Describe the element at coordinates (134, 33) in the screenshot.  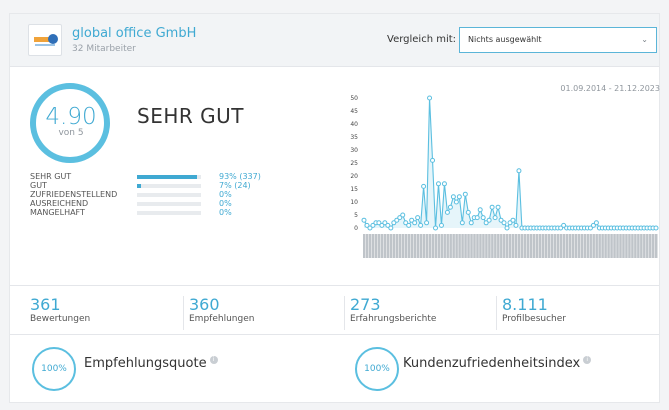
I see `company-name: global office GmbH` at that location.